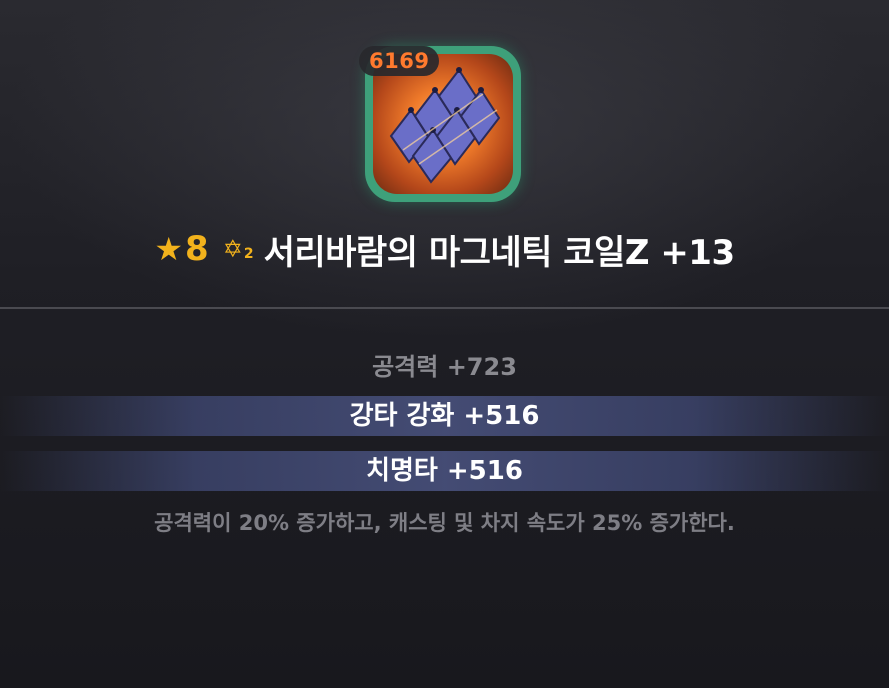 The height and width of the screenshot is (688, 889). I want to click on star-grade: ★ 8, so click(181, 249).